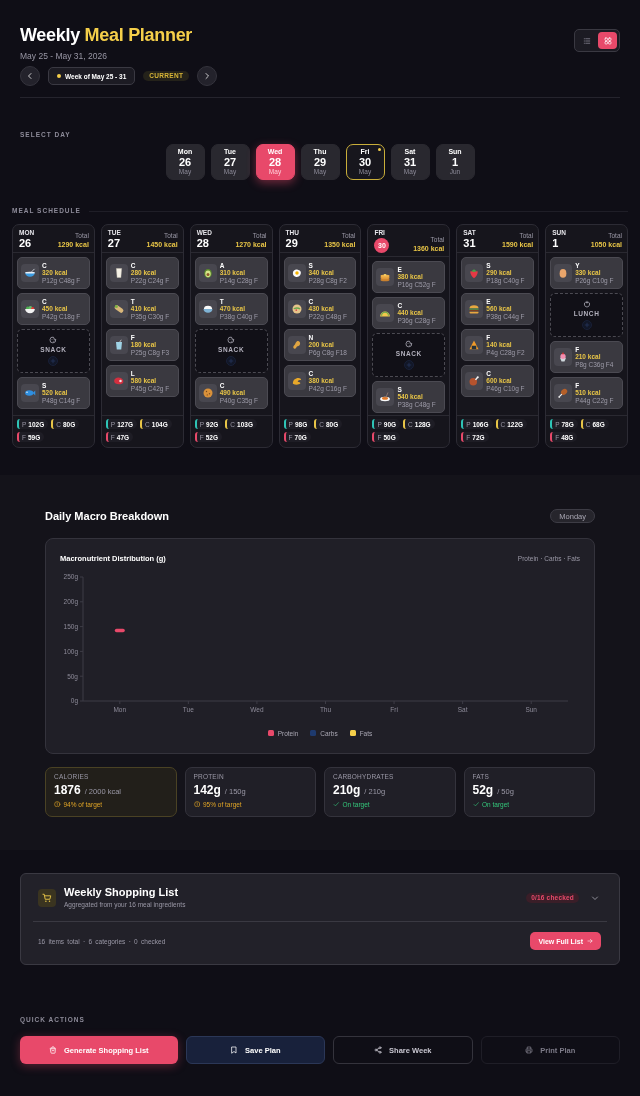 This screenshot has width=640, height=1096. I want to click on date-range: May 25 - May 31, 2026, so click(64, 56).